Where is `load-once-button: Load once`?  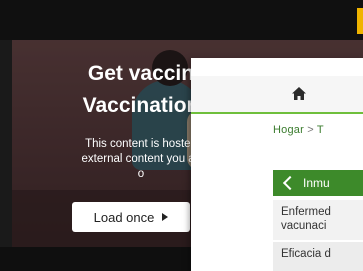 load-once-button: Load once is located at coordinates (131, 217).